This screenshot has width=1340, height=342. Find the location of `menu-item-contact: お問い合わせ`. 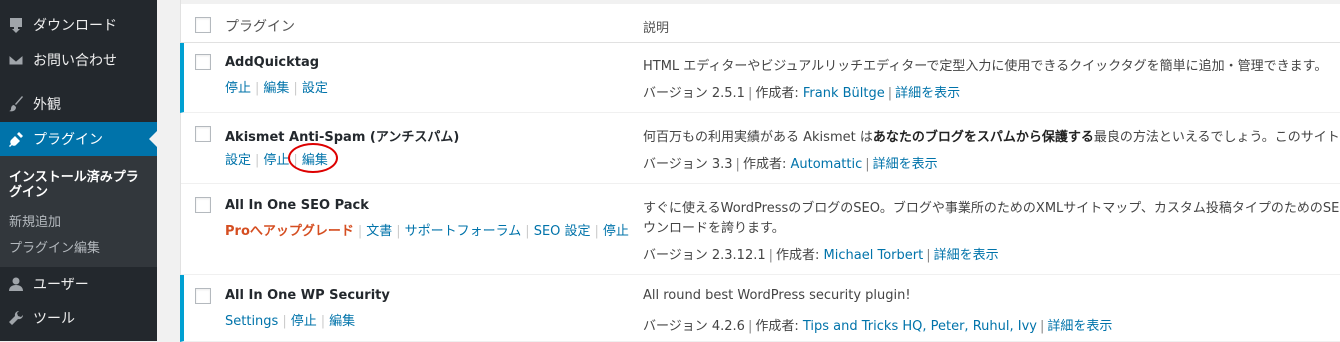

menu-item-contact: お問い合わせ is located at coordinates (78, 60).